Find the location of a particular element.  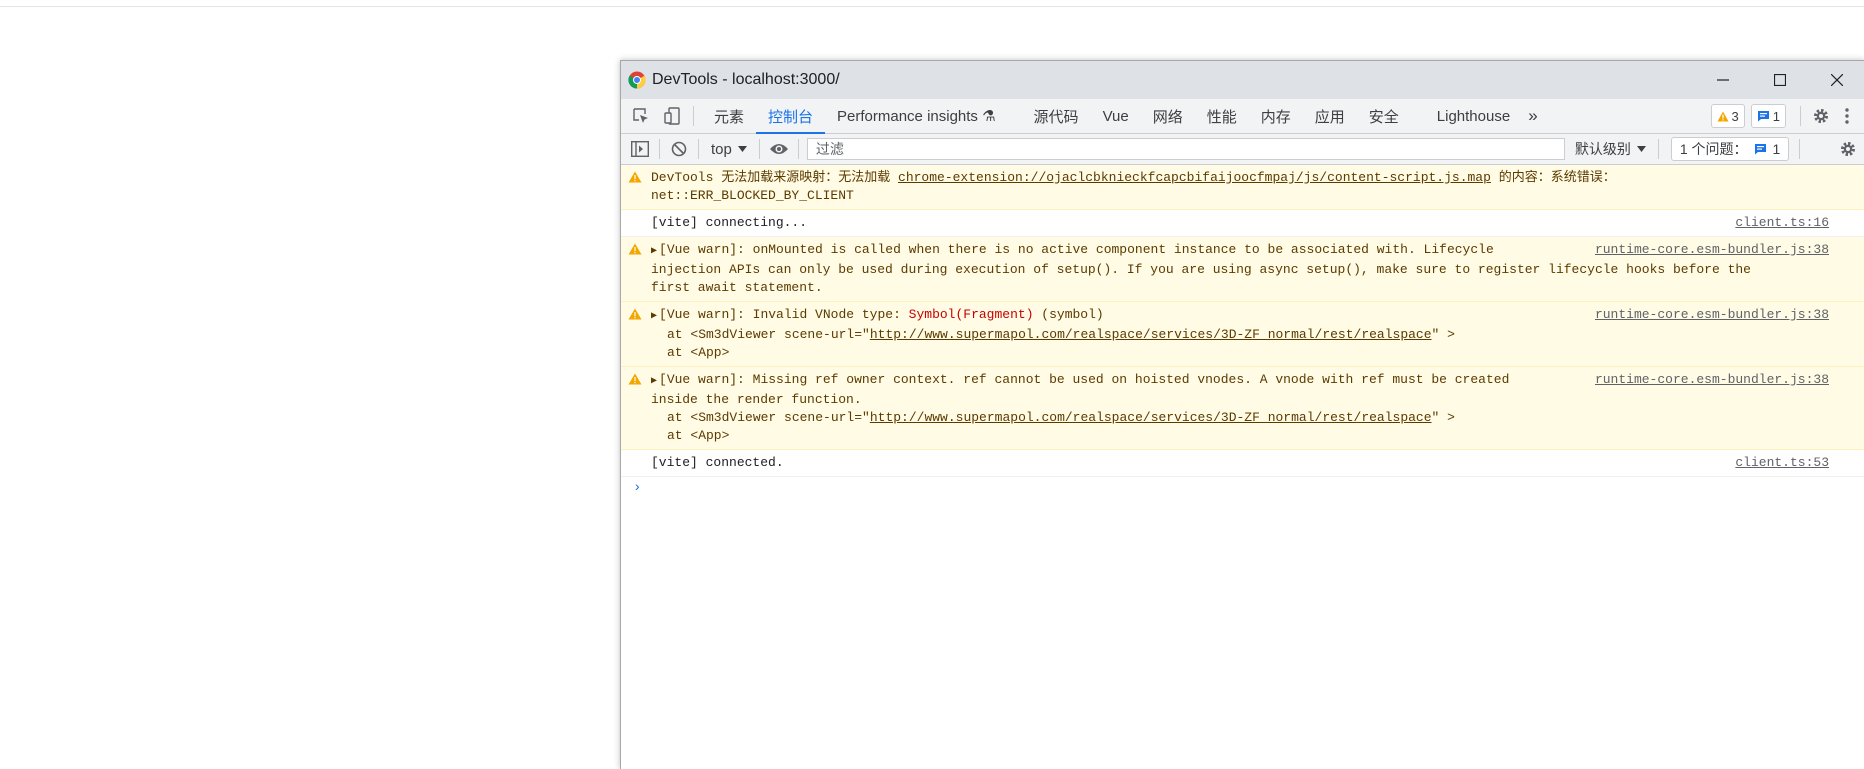

tab-application: 应用 is located at coordinates (1330, 116).